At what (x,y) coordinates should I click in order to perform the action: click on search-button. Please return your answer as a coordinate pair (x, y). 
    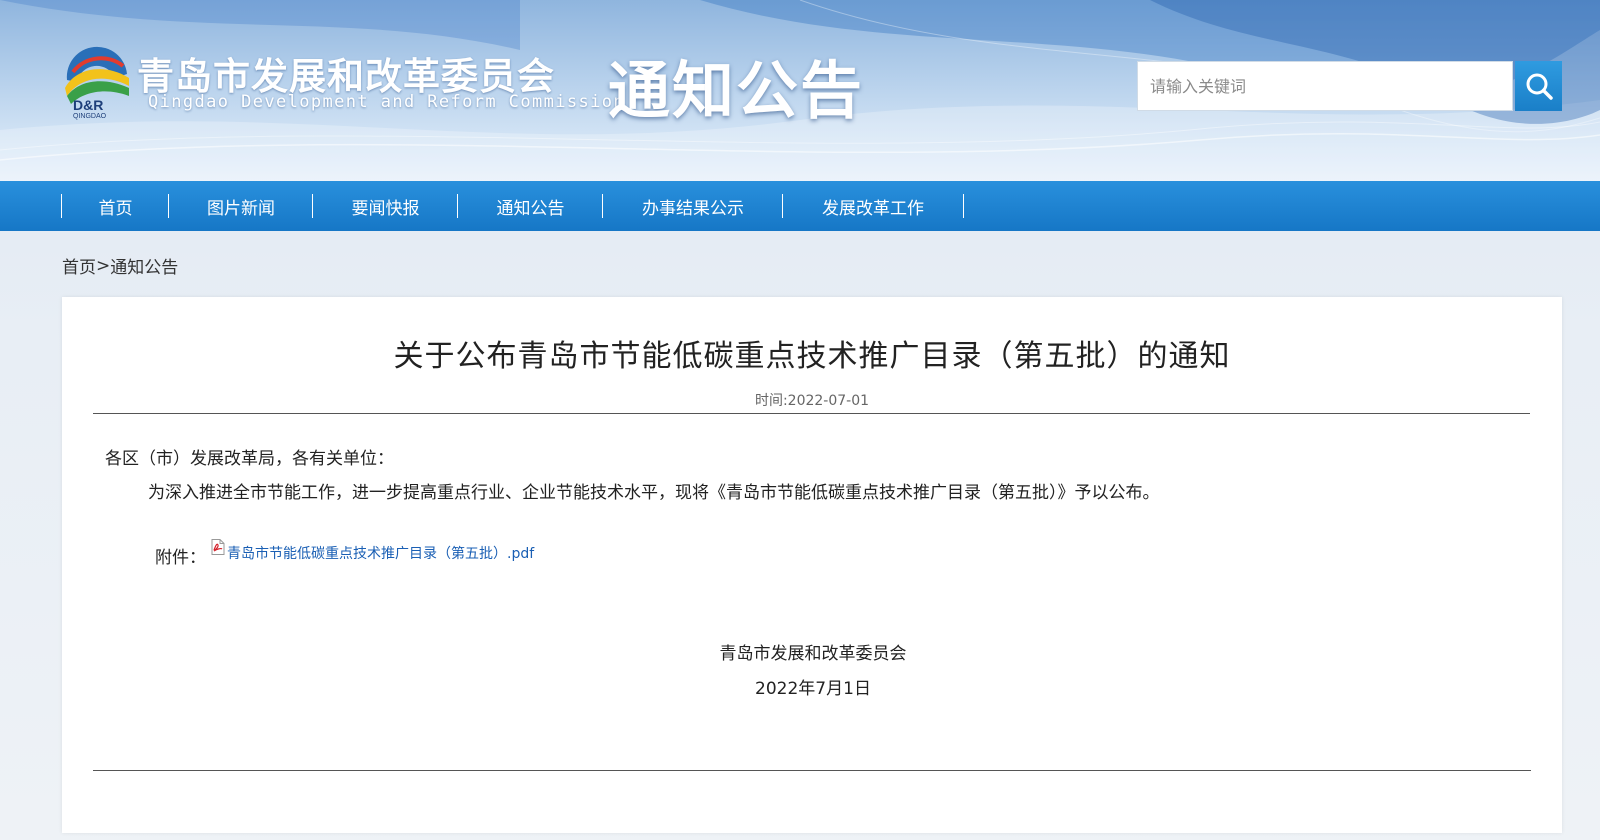
    Looking at the image, I should click on (1538, 86).